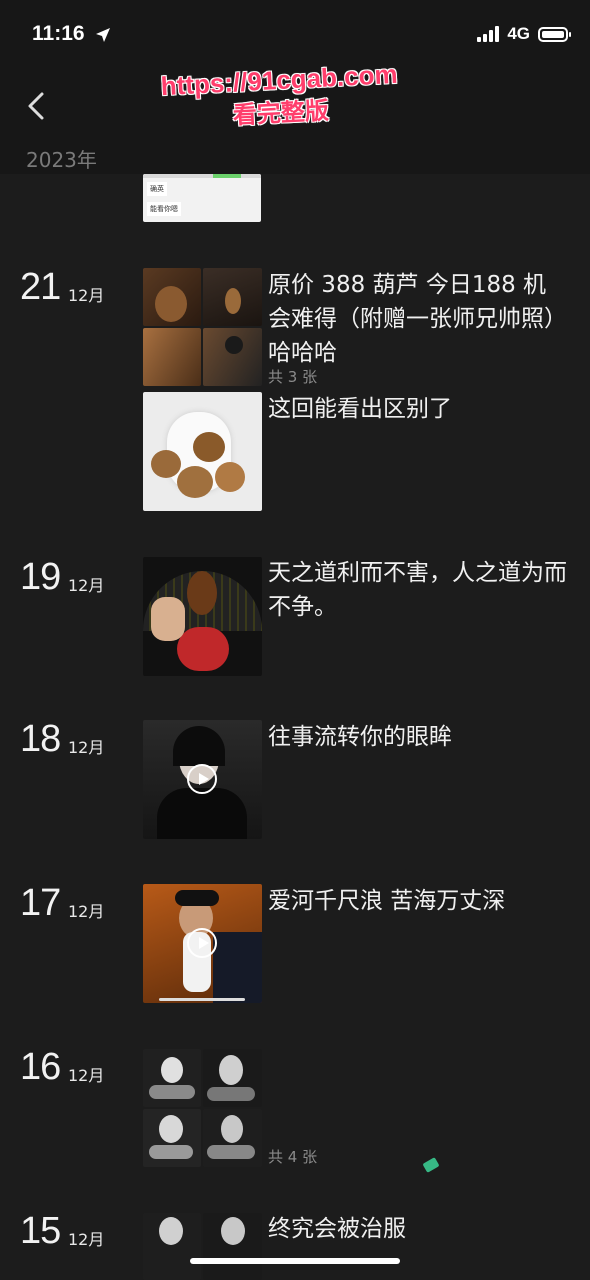 The image size is (590, 1280). Describe the element at coordinates (418, 319) in the screenshot. I see `post-text: 原价 388 葫芦 今日188 机会难得（附赠一张师兄帅照）哈哈哈` at that location.